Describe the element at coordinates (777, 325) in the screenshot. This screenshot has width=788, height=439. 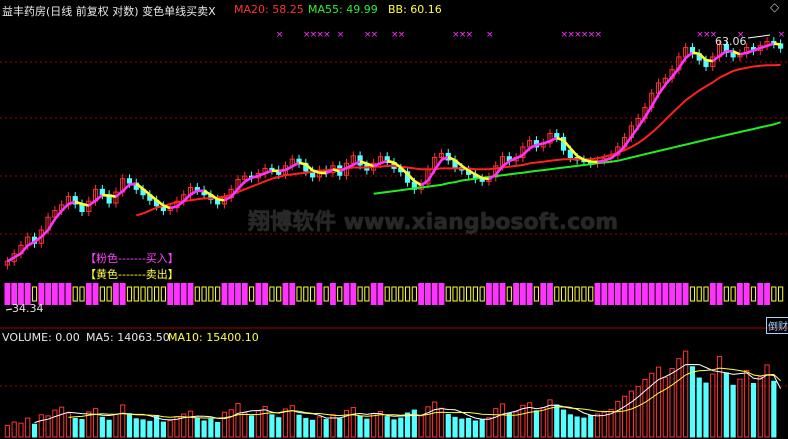
I see `corner-button: 倒财` at that location.